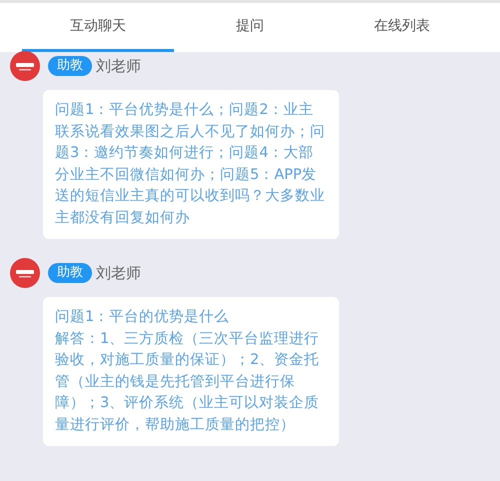 The height and width of the screenshot is (481, 500). Describe the element at coordinates (187, 382) in the screenshot. I see `message-text: 解答：1、三方质检（三次平台监理进行验收，对施工质量的保证）；2、资金托管（业主的钱是先托管到平台进行保障）；3、评价系统（业主可以对装企质量进行评价，帮助施工质量的把控）` at that location.